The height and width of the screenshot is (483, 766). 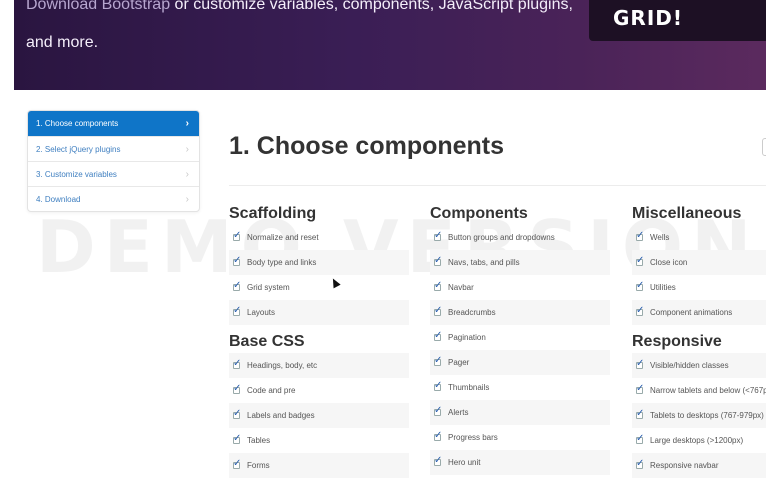 What do you see at coordinates (113, 173) in the screenshot?
I see `step-customize-variables: 3. Customize variables ›` at bounding box center [113, 173].